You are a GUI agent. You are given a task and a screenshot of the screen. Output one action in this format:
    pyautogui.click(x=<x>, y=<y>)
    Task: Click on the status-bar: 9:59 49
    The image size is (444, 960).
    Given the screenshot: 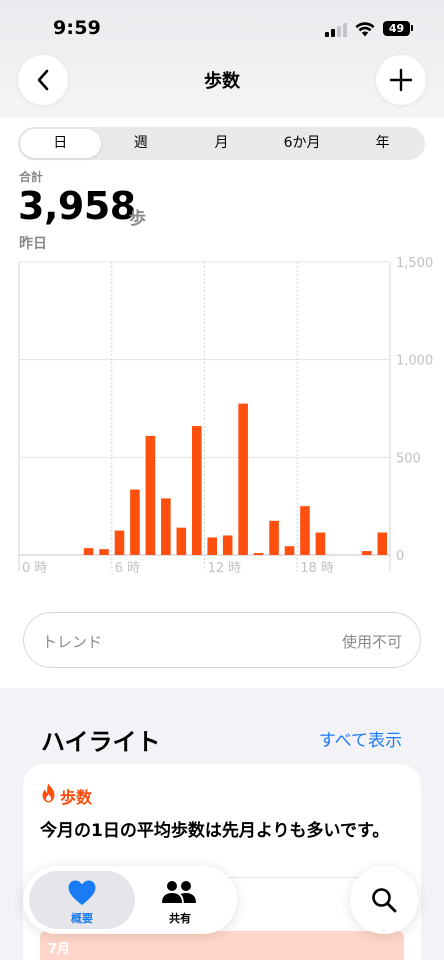 What is the action you would take?
    pyautogui.click(x=222, y=28)
    